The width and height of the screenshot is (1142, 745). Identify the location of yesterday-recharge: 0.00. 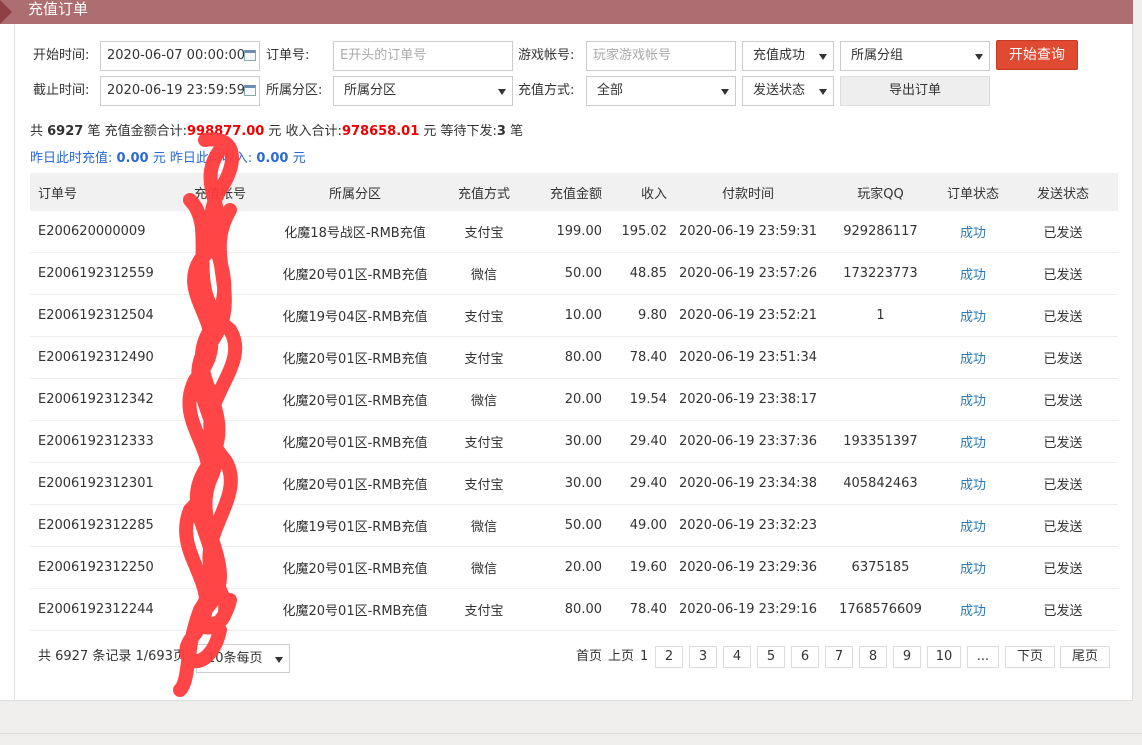
(132, 158).